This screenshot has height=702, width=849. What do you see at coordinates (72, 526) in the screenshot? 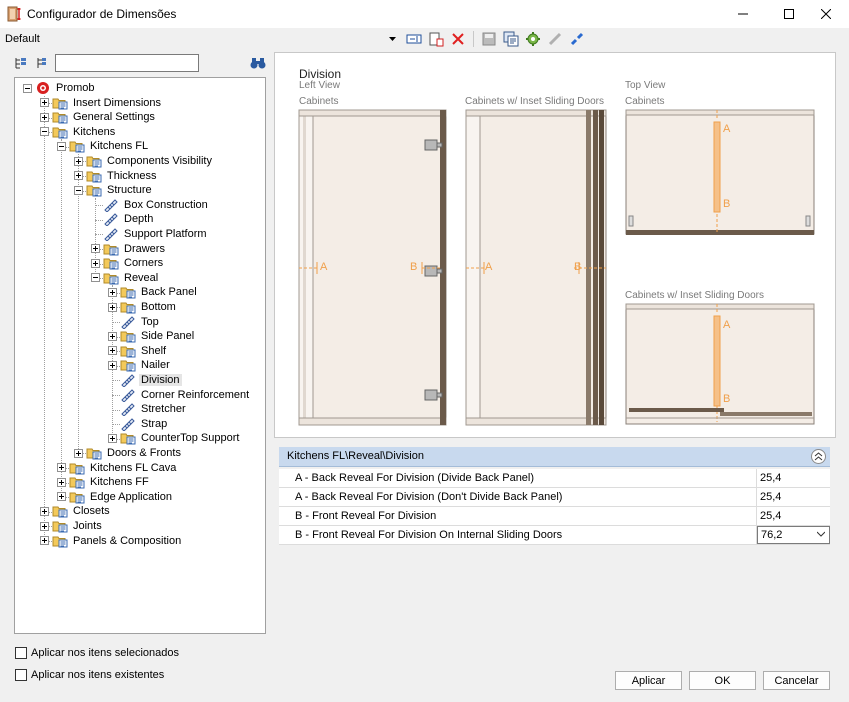
I see `tree-item: Joints` at bounding box center [72, 526].